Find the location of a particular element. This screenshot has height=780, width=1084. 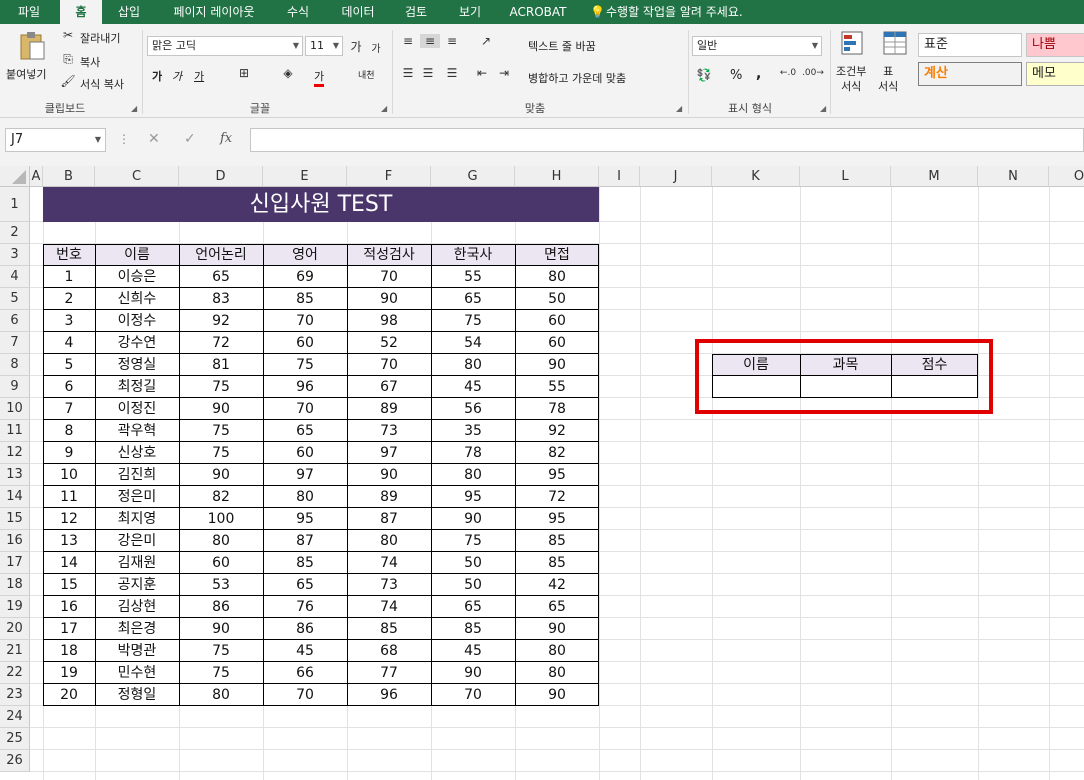

table-cell: 곽우혁 is located at coordinates (137, 431).